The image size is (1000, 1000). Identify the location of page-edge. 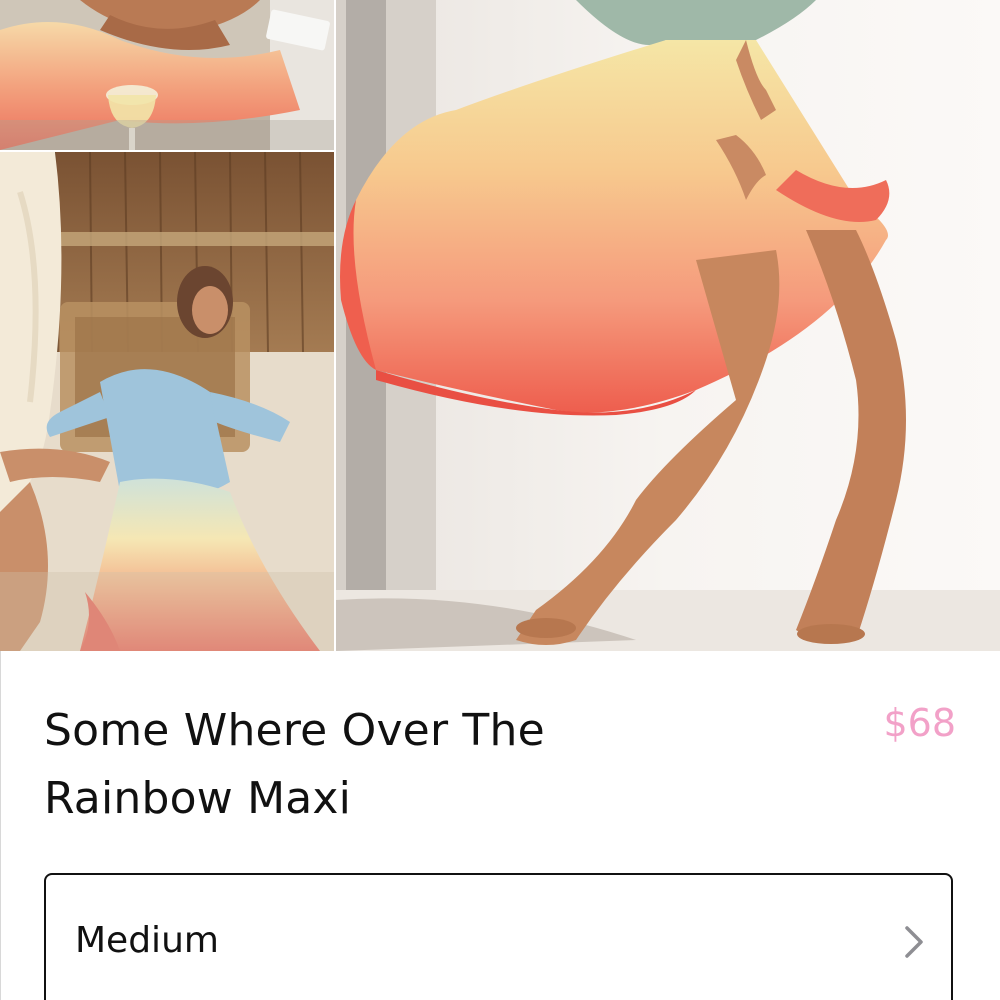
(0, 825).